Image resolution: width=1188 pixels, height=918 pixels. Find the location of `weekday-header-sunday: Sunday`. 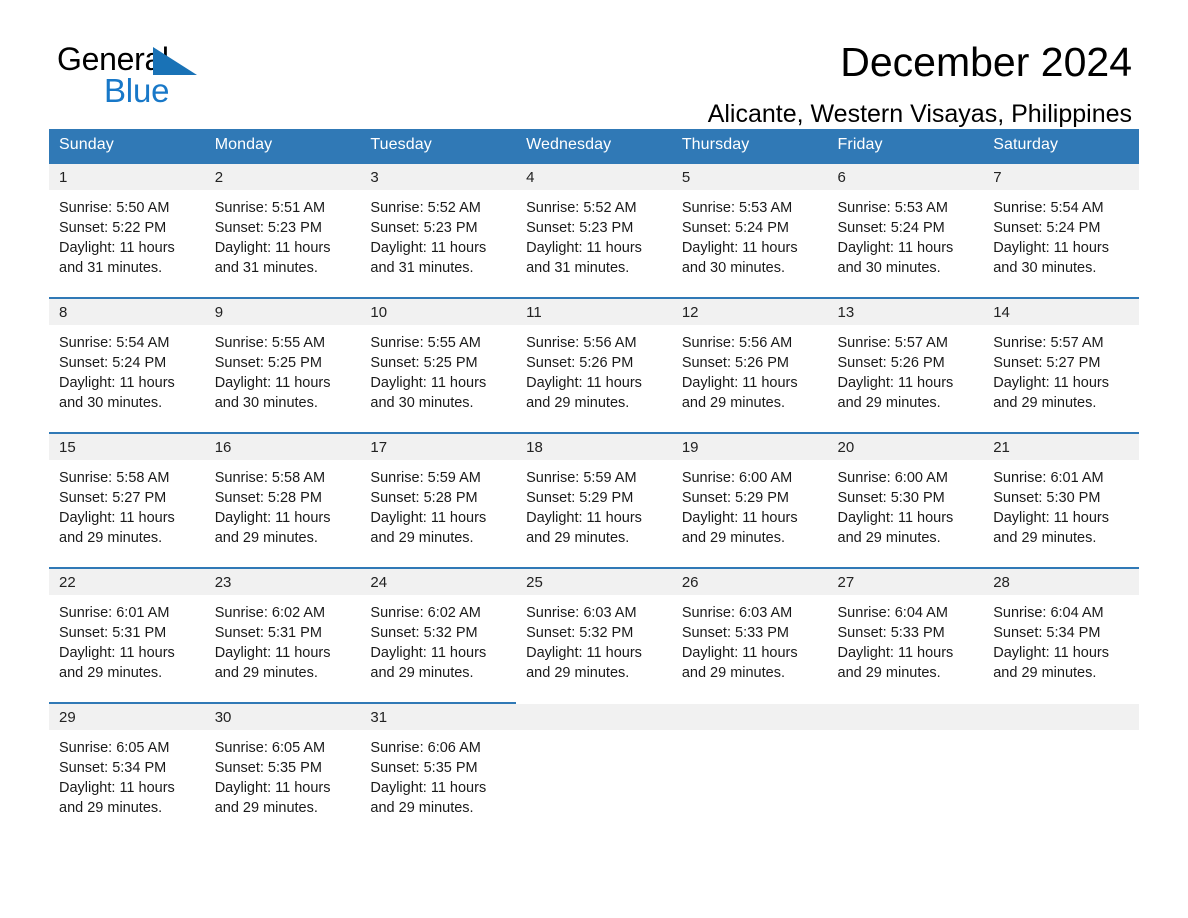

weekday-header-sunday: Sunday is located at coordinates (127, 146).